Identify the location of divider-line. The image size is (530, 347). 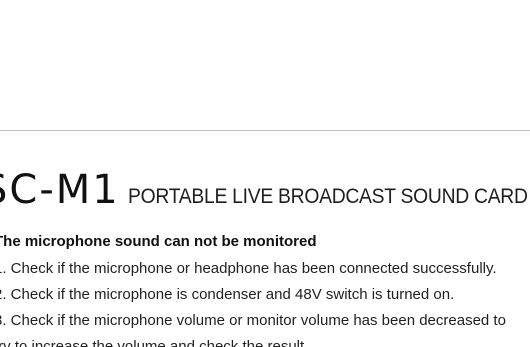
(265, 130).